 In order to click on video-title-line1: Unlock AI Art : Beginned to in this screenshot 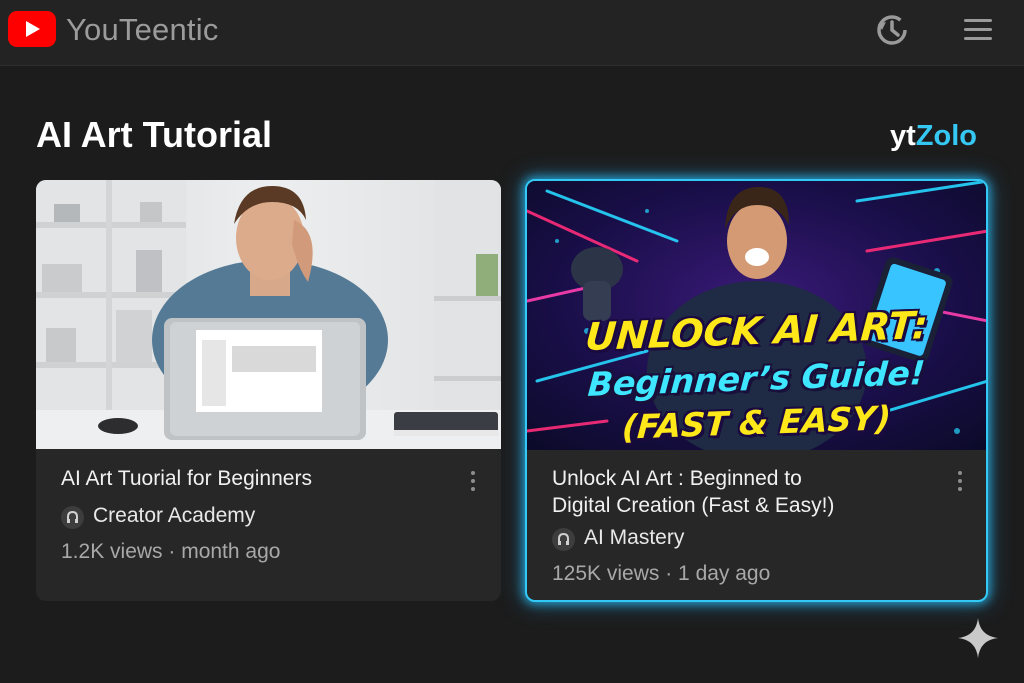, I will do `click(677, 478)`.